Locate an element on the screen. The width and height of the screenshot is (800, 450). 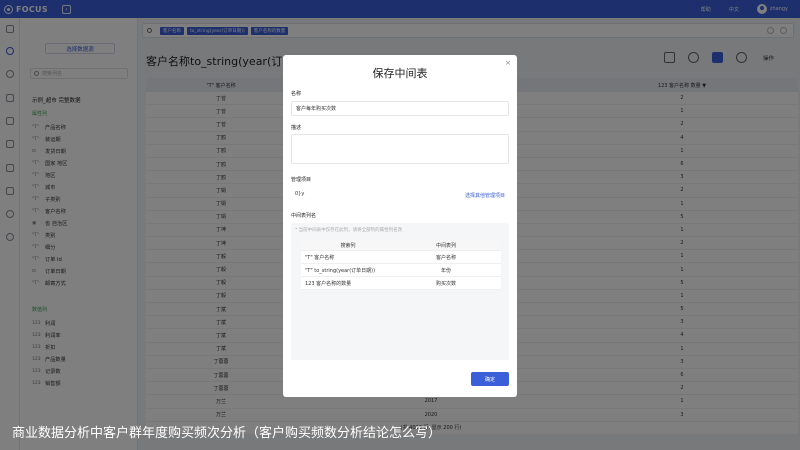
mapping-row: "T" to_string(year(订单日期)) 年份 is located at coordinates (401, 270).